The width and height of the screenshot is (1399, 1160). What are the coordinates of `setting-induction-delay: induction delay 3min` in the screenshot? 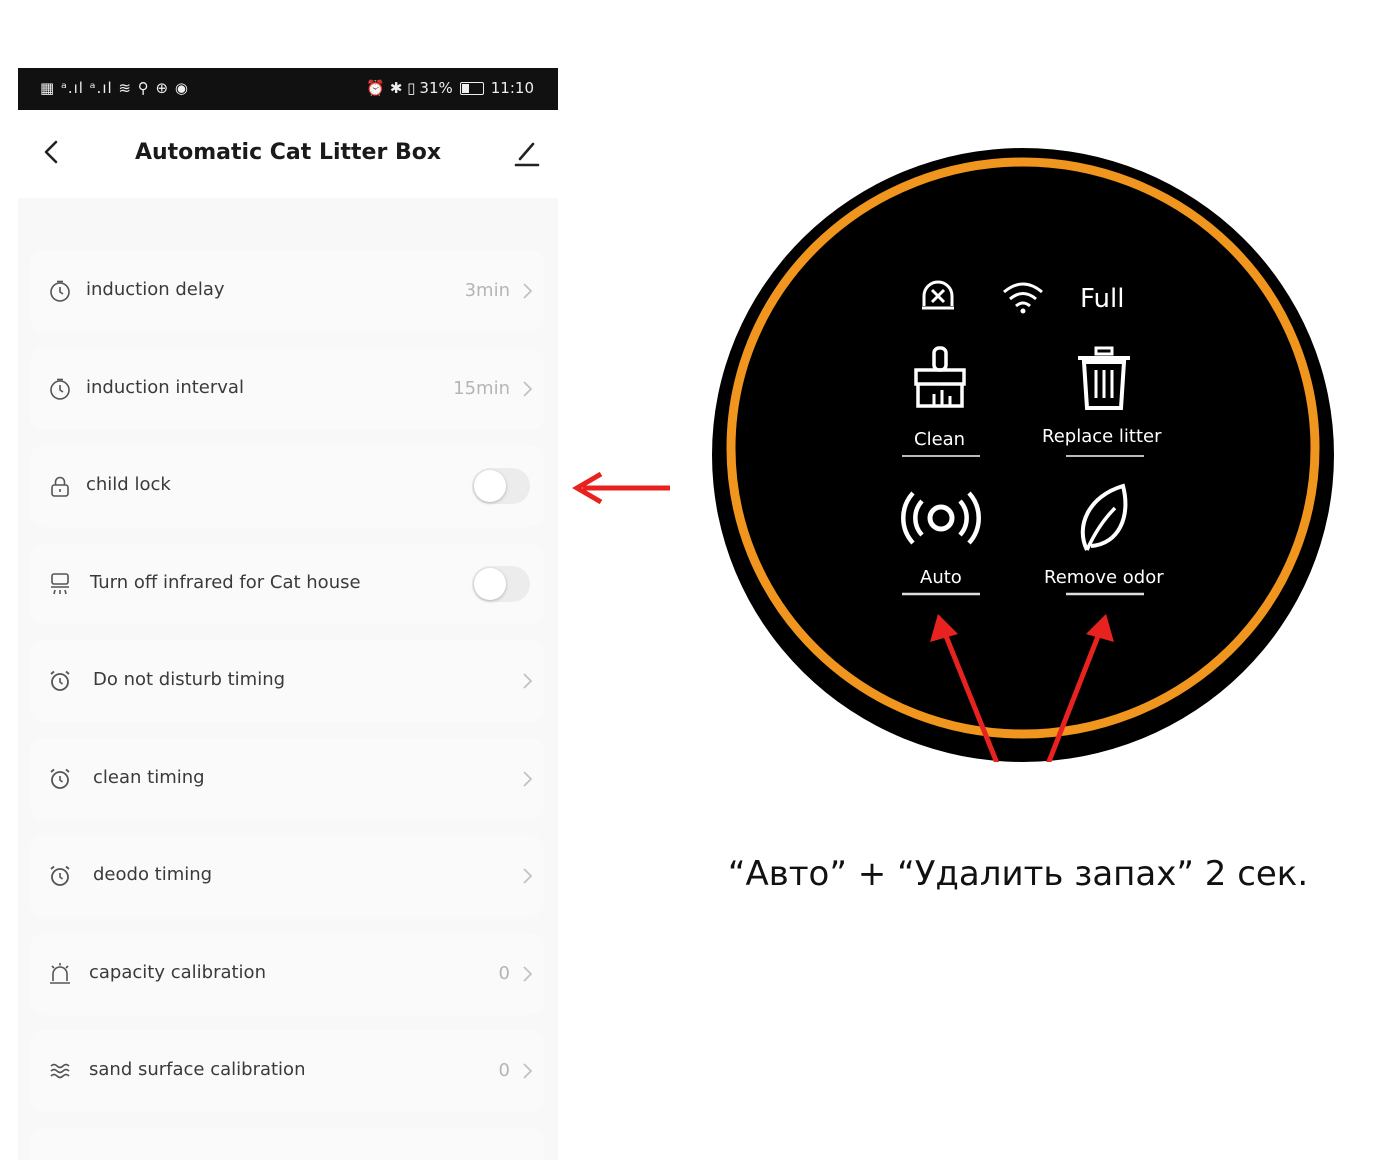 It's located at (287, 291).